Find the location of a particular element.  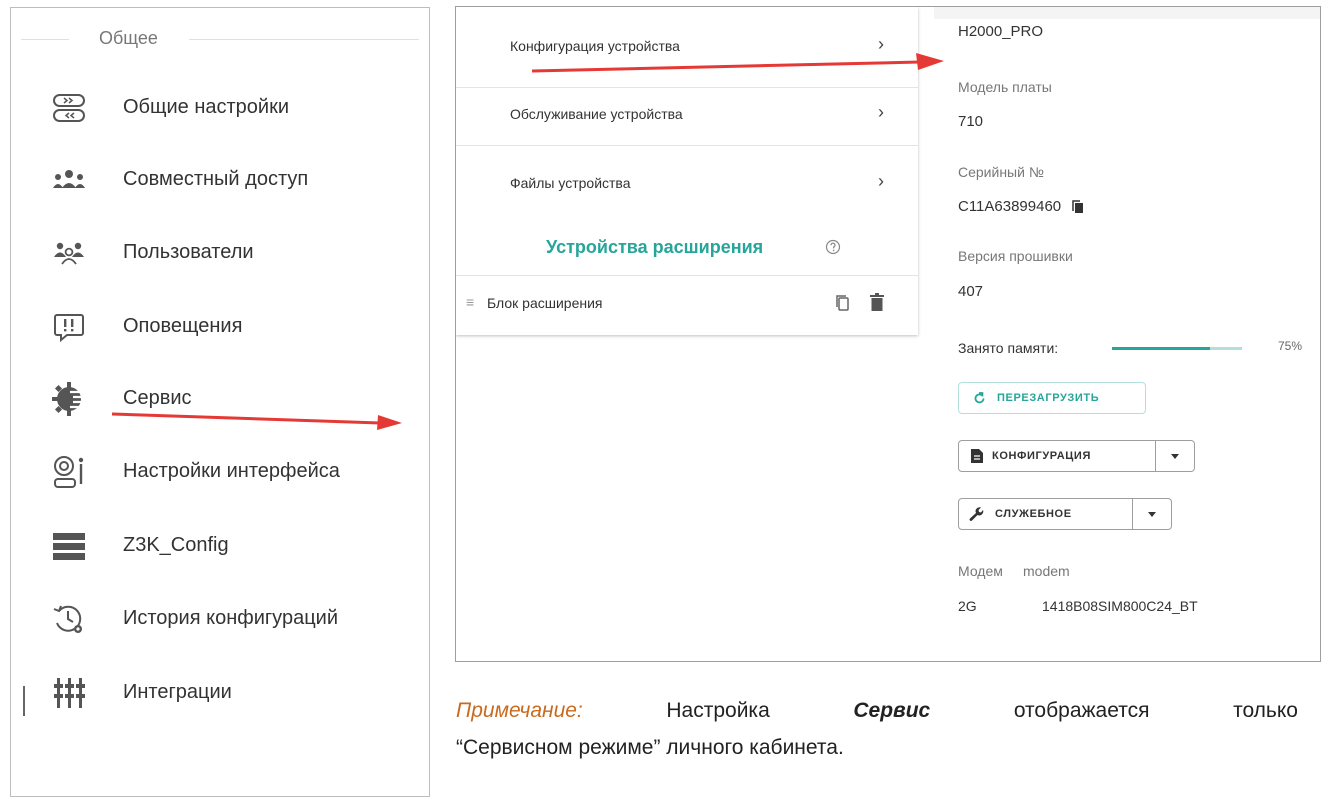

board-label: Модель платы is located at coordinates (1005, 87).